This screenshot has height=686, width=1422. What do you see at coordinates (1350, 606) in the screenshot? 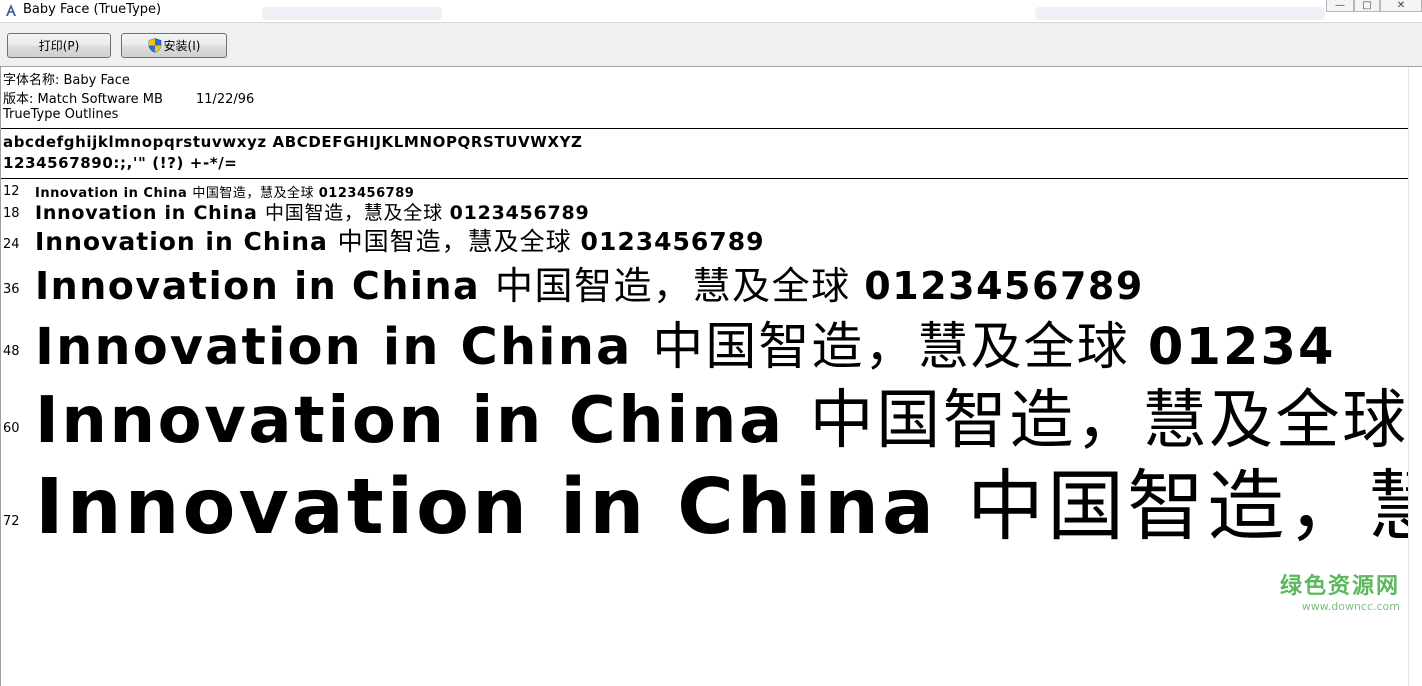
I see `watermark-url: www.downcc.com` at bounding box center [1350, 606].